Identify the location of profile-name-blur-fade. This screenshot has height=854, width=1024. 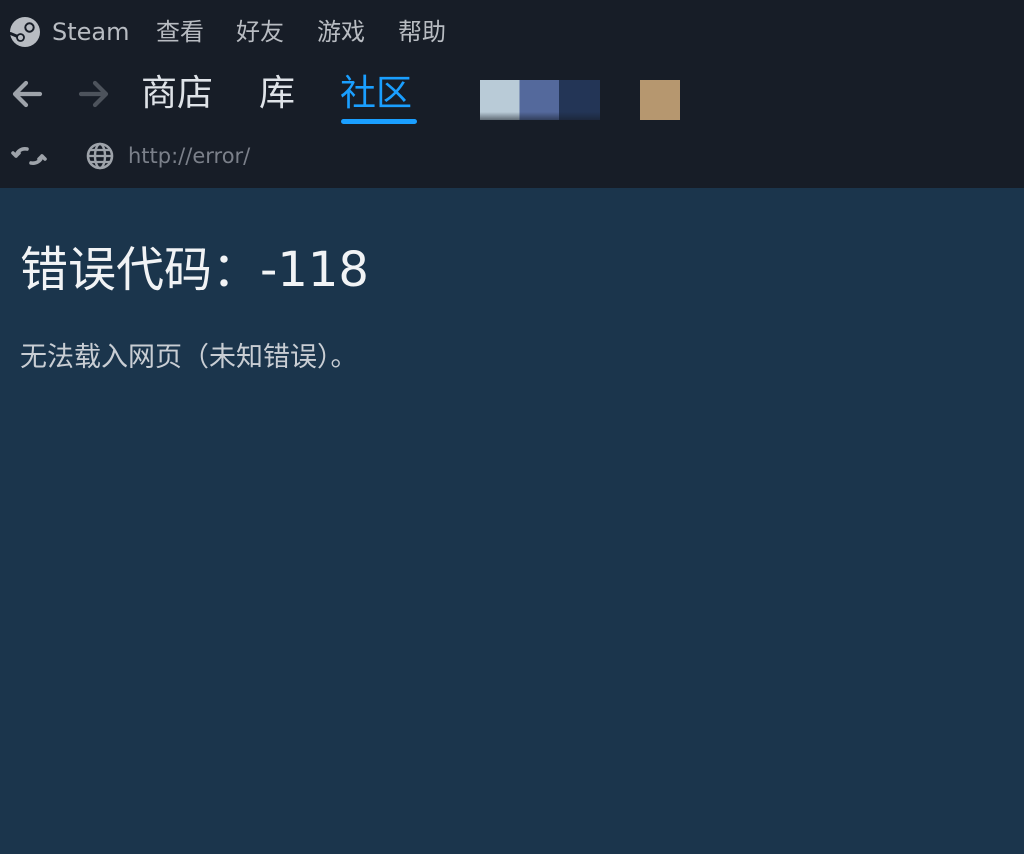
(540, 116).